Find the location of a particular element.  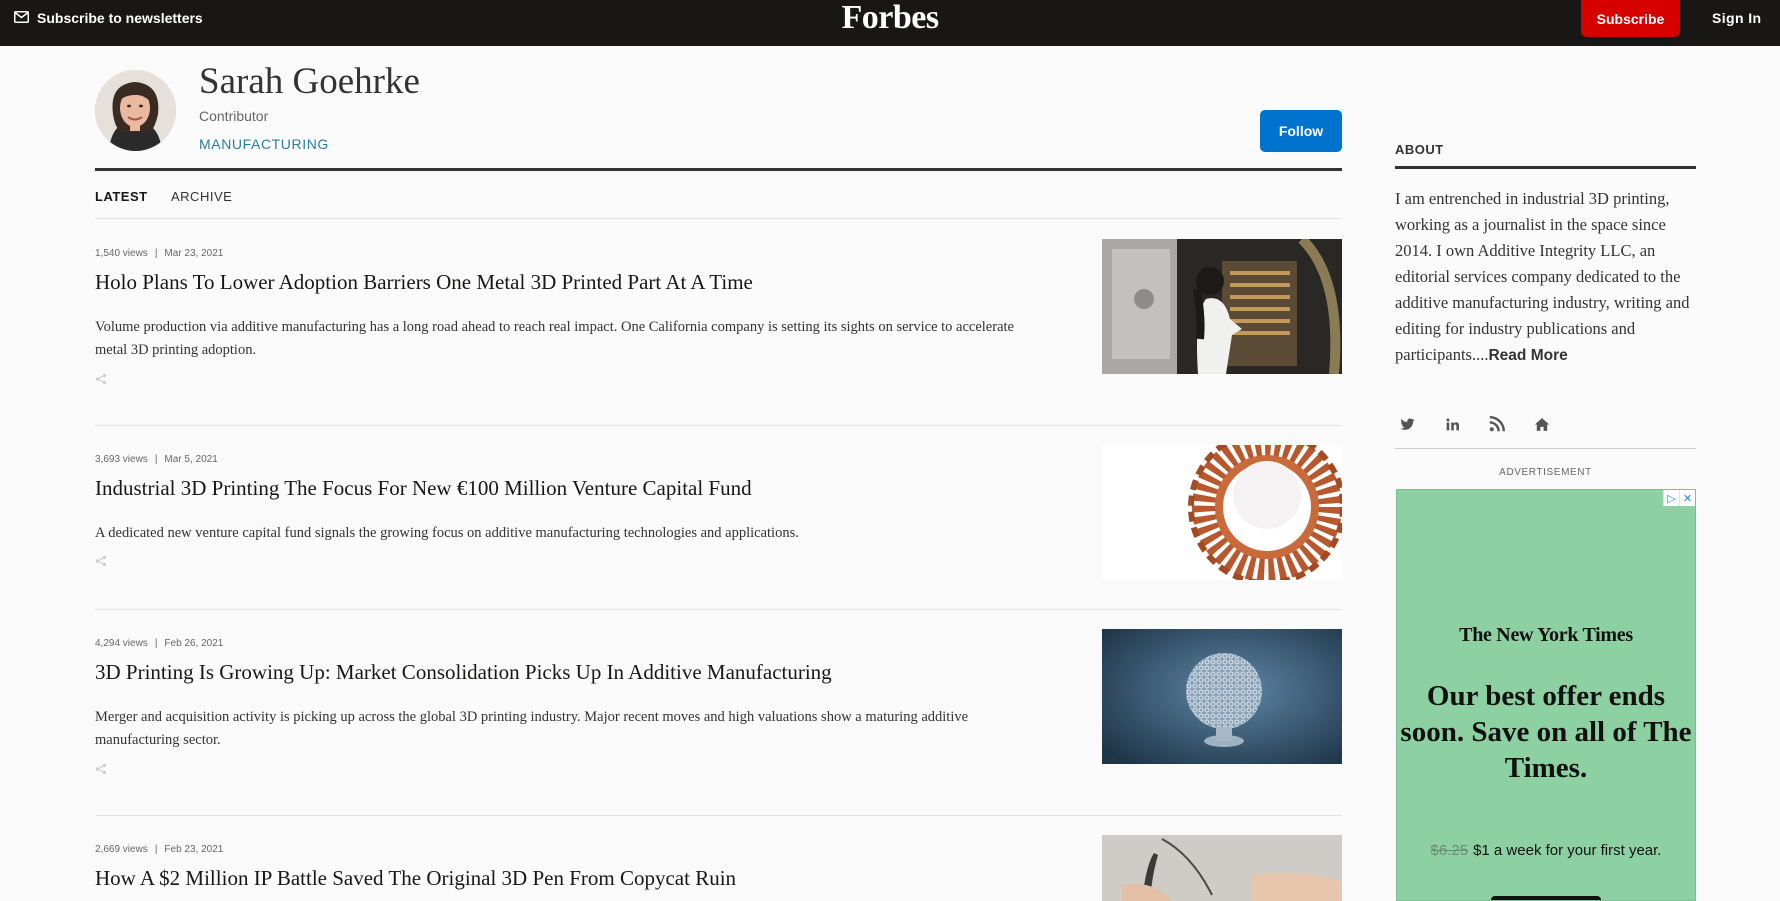

subscribe-newsletters-link: Subscribe to newsletters is located at coordinates (108, 18).